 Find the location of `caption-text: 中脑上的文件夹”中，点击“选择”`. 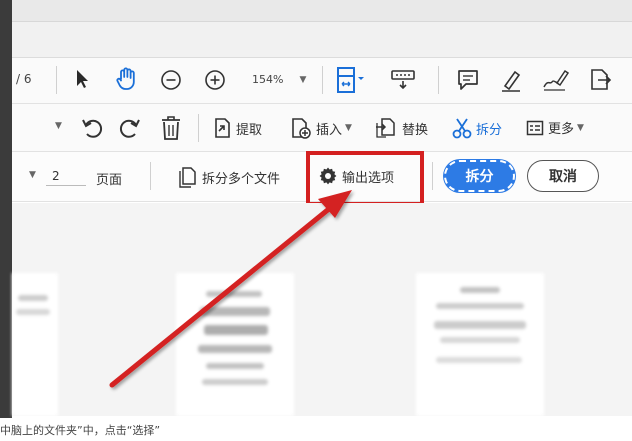

caption-text: 中脑上的文件夹”中，点击“选择” is located at coordinates (80, 430).